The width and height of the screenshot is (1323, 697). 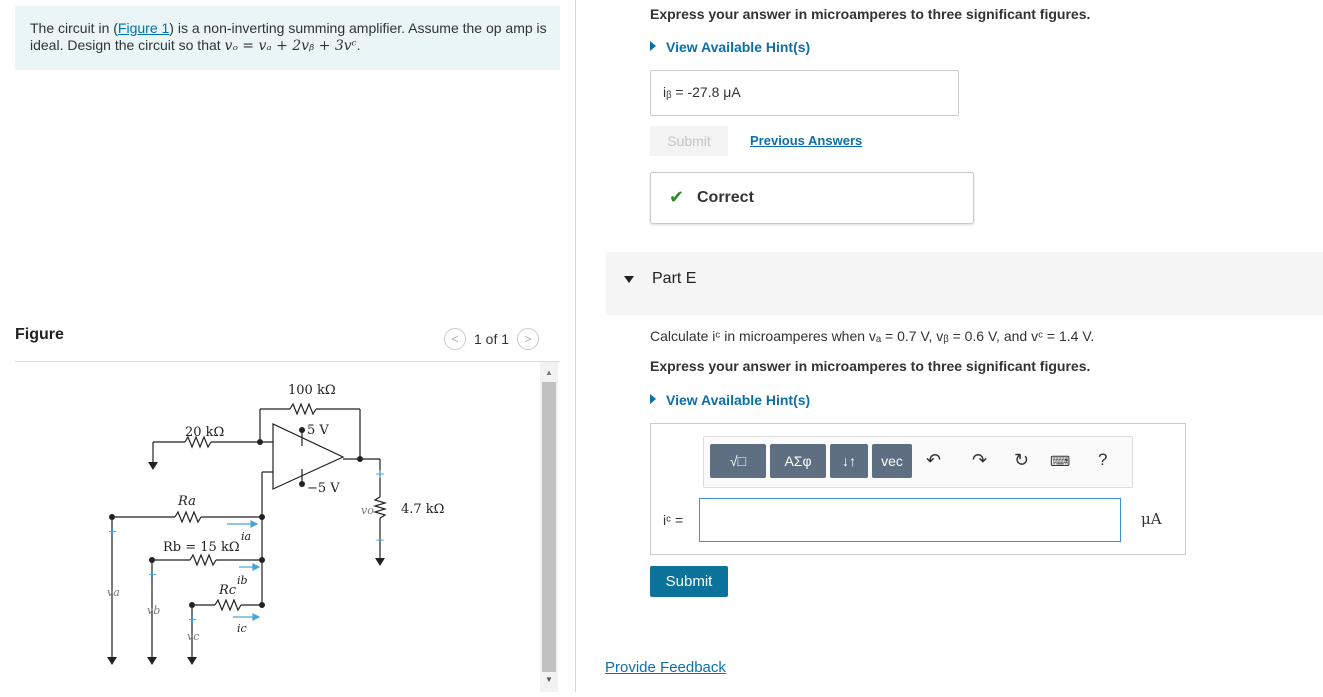 What do you see at coordinates (1021, 460) in the screenshot?
I see `reset-icon: ↻` at bounding box center [1021, 460].